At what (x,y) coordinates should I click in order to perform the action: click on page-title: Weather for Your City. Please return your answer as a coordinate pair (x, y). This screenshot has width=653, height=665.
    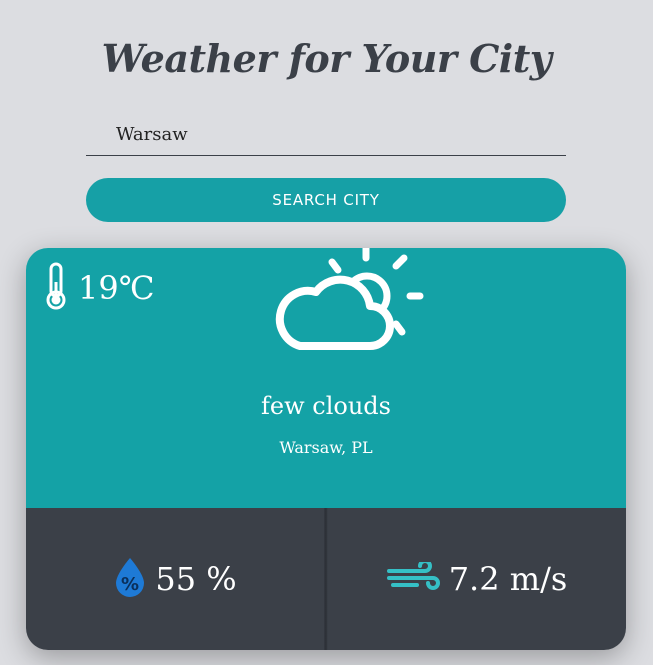
    Looking at the image, I should click on (326, 58).